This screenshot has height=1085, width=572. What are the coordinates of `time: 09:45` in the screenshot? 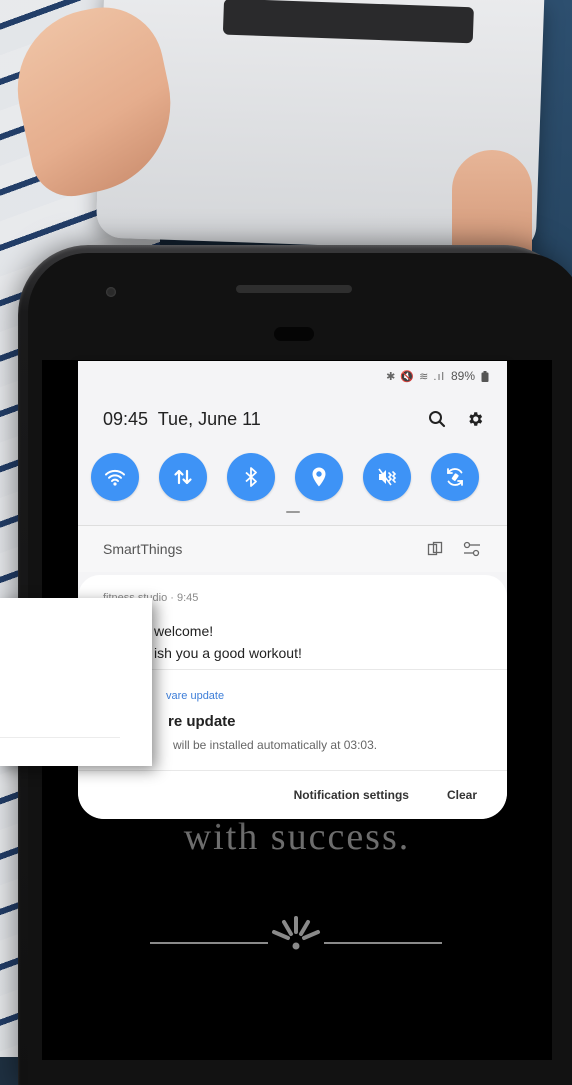 It's located at (126, 418).